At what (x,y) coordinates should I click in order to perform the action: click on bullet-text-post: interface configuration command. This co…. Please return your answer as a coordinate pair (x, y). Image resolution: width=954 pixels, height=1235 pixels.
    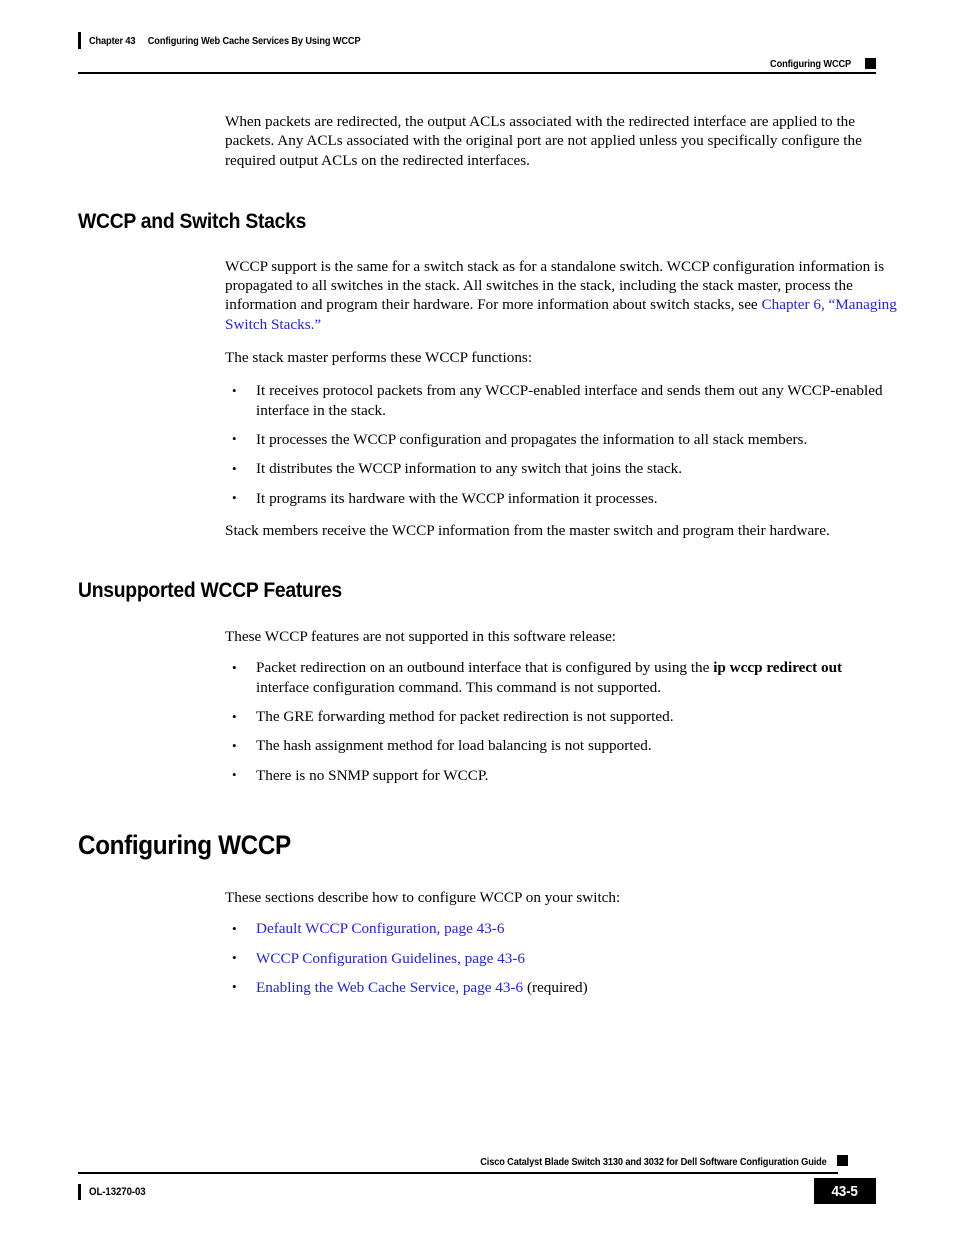
    Looking at the image, I should click on (459, 687).